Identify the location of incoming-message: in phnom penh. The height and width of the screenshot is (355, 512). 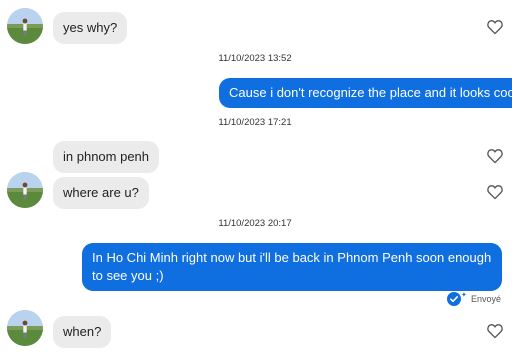
(106, 157).